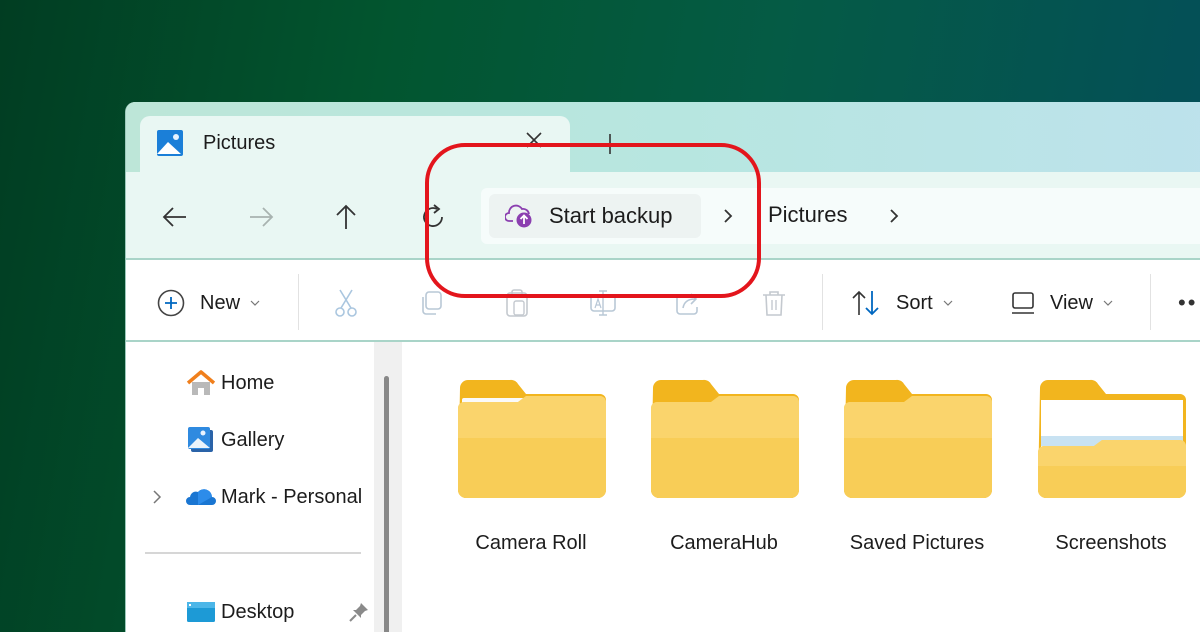 This screenshot has height=632, width=1200. What do you see at coordinates (239, 143) in the screenshot?
I see `tab-title: Pictures` at bounding box center [239, 143].